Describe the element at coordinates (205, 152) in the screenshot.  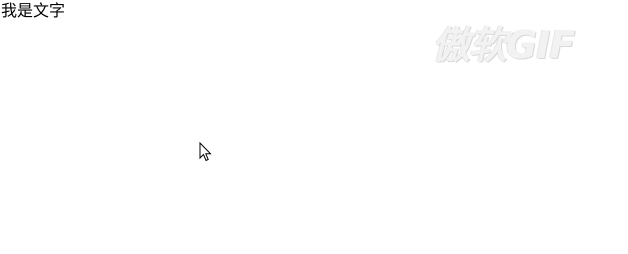
I see `arrow-cursor-icon` at that location.